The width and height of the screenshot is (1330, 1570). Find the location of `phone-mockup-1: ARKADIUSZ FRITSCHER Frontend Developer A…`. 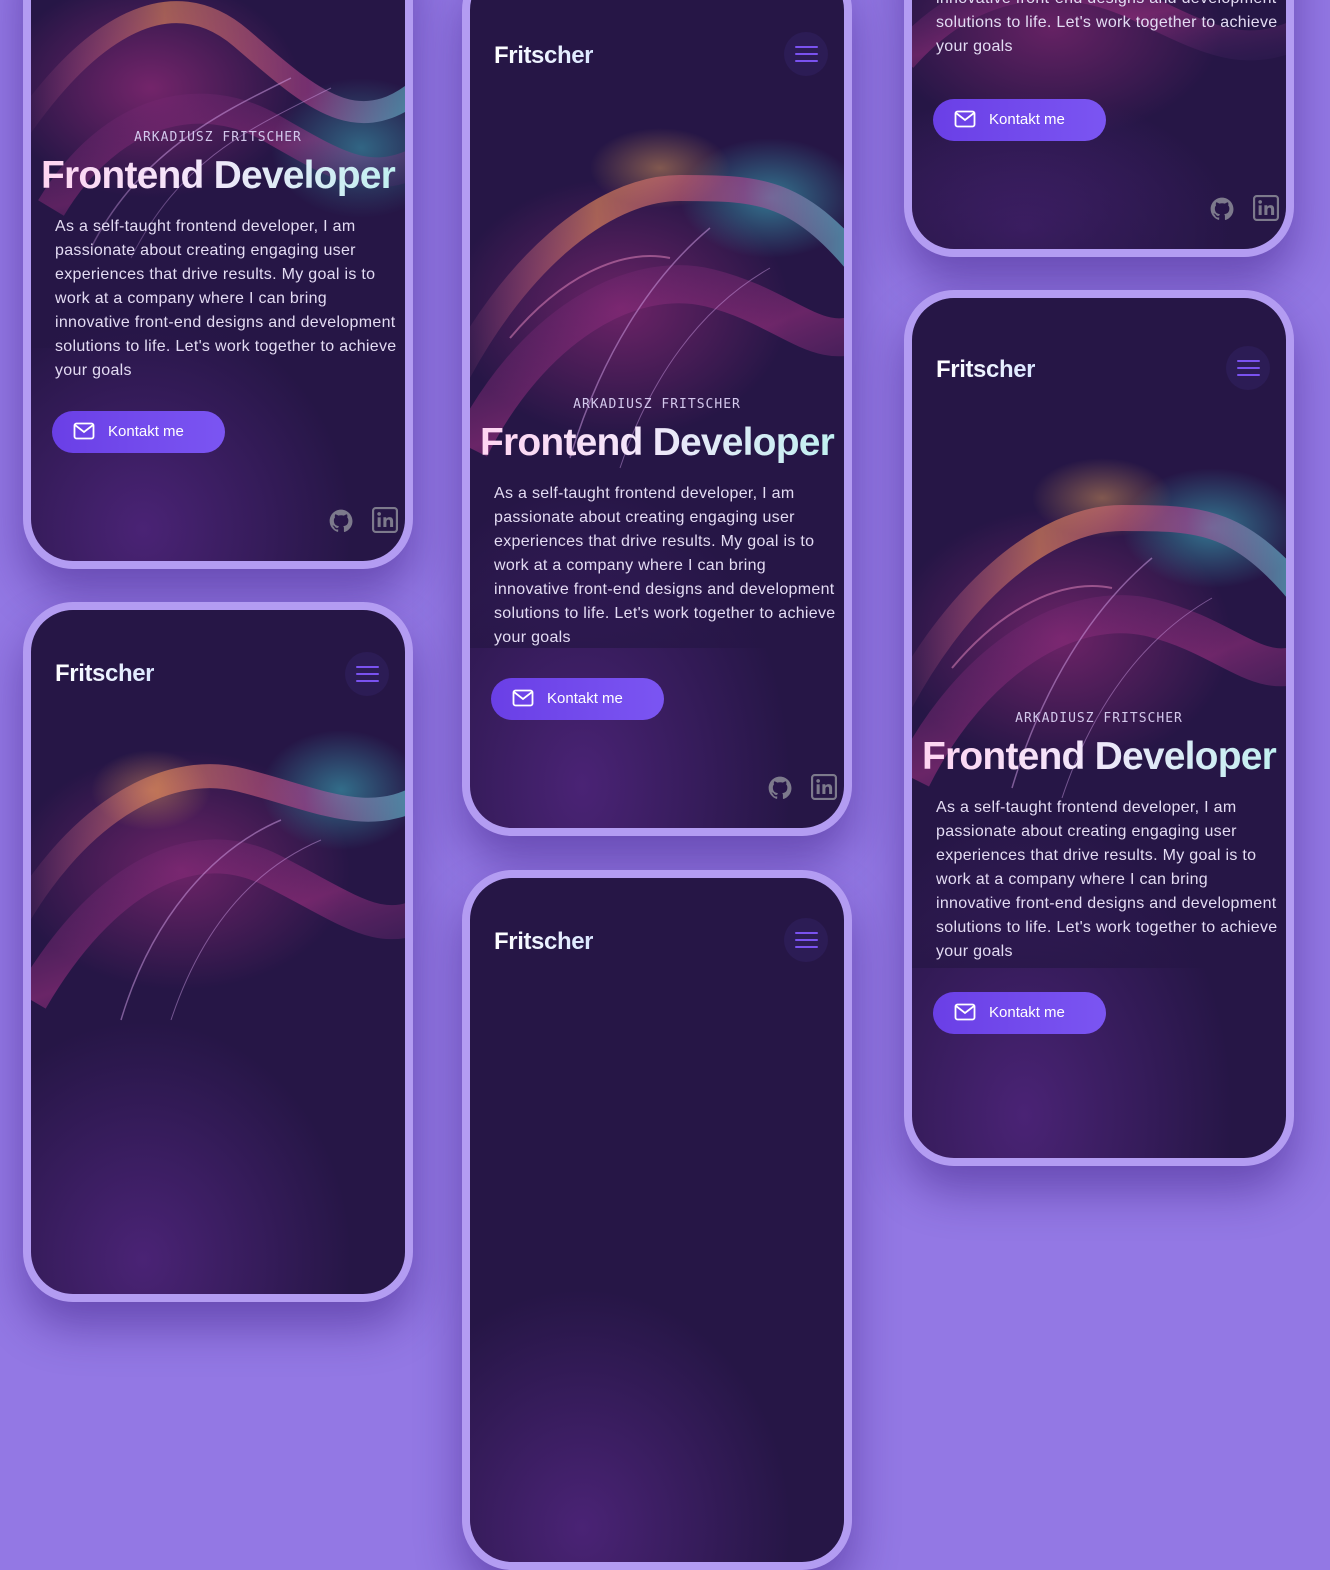

phone-mockup-1: ARKADIUSZ FRITSCHER Frontend Developer A… is located at coordinates (218, 284).